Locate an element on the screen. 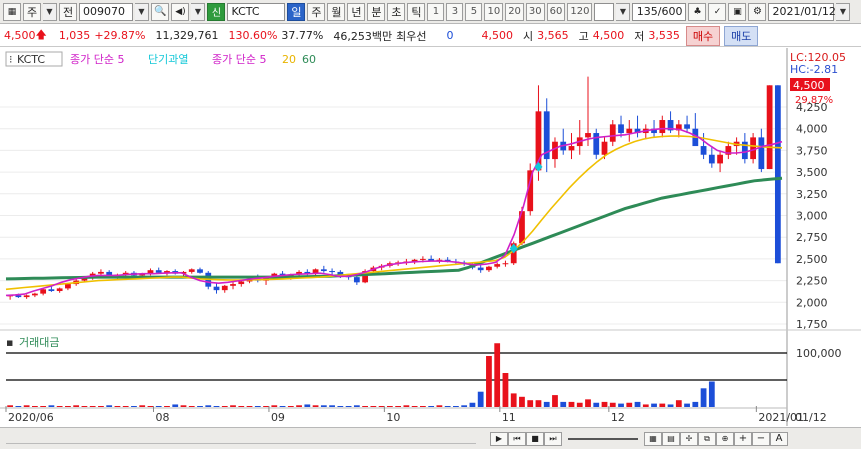 Image resolution: width=861 pixels, height=449 pixels. chevron-down-icon: ▼ is located at coordinates (50, 11).